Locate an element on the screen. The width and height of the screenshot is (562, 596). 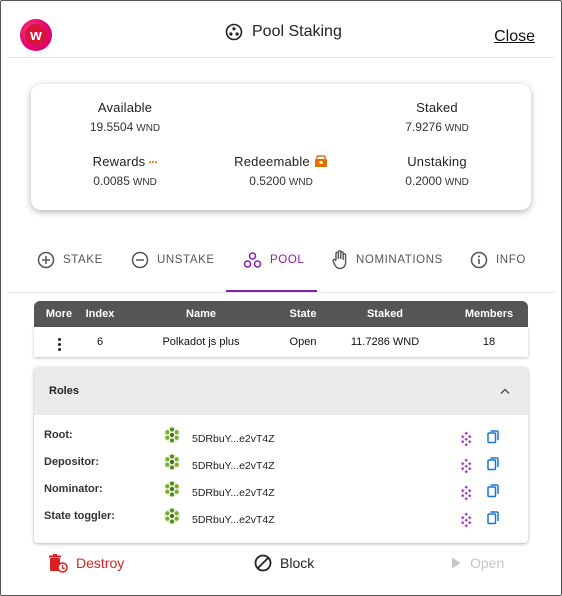
pool-table-header: More Index Name State Staked Members is located at coordinates (281, 314).